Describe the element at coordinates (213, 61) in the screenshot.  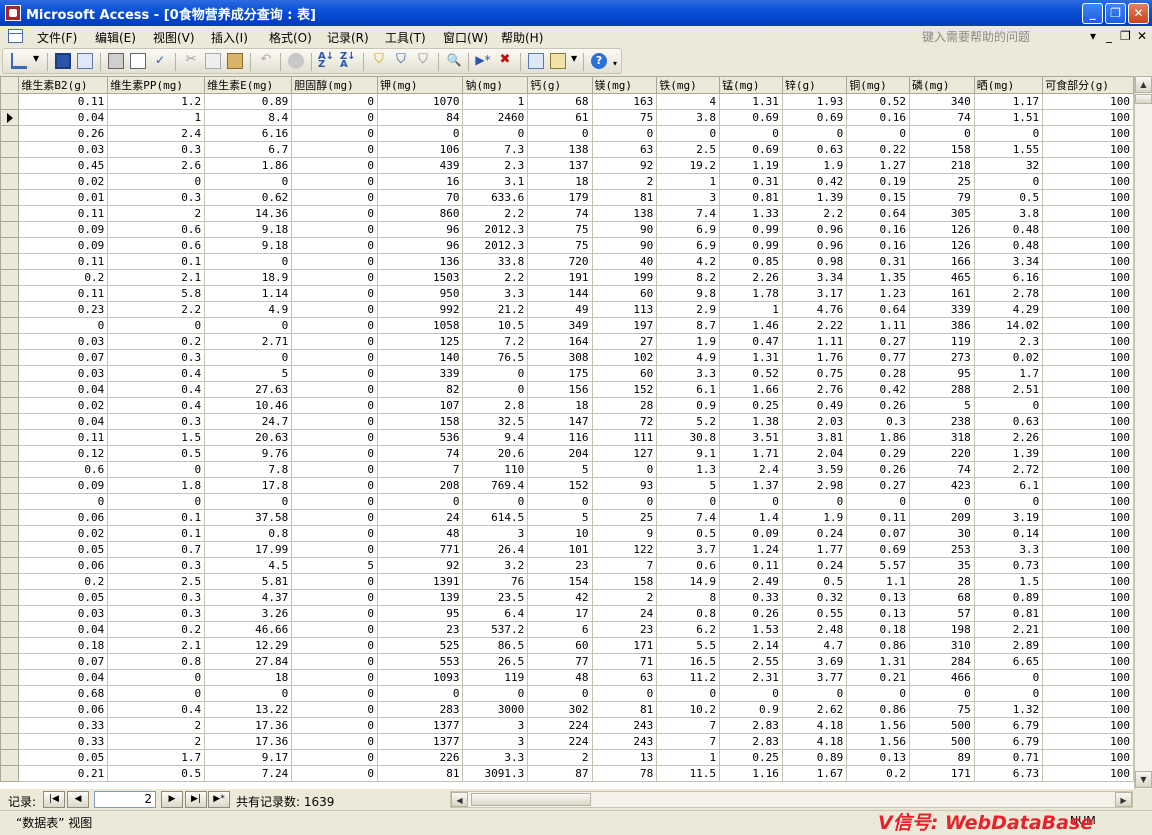
I see `copy-icon` at that location.